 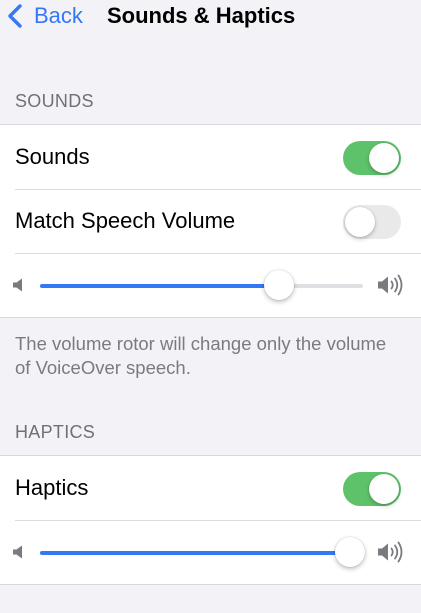 I want to click on haptics-row: Haptics, so click(x=210, y=488).